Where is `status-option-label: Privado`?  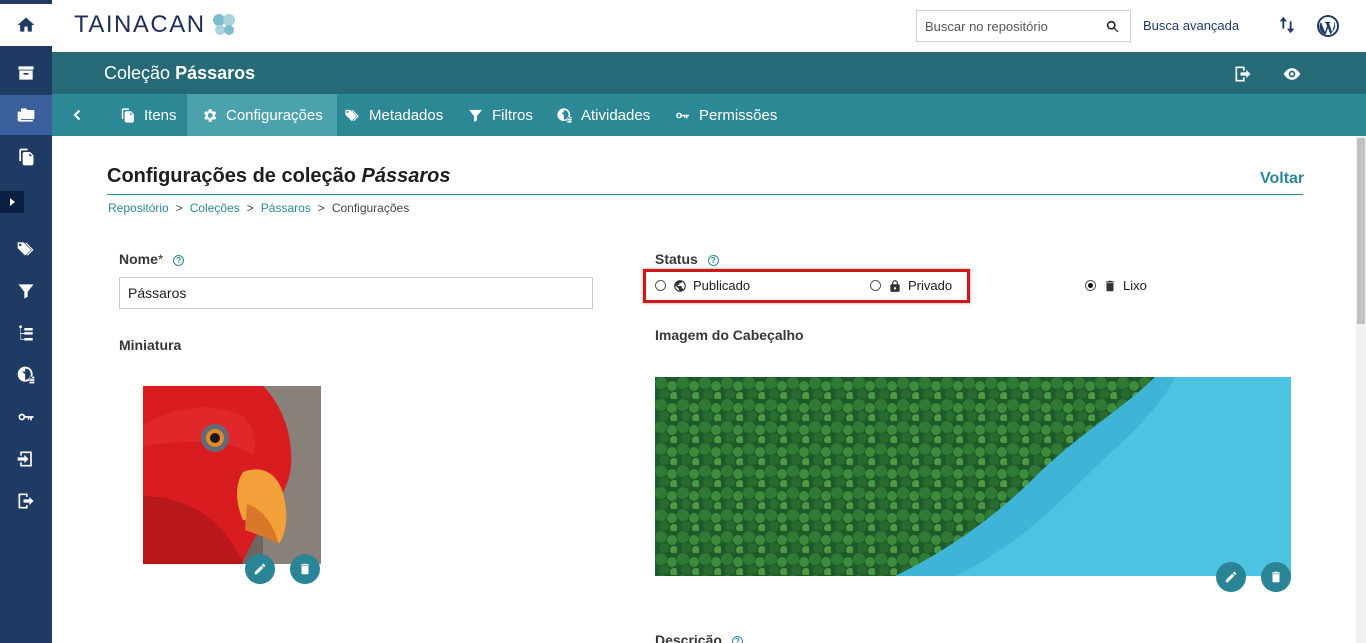 status-option-label: Privado is located at coordinates (930, 285).